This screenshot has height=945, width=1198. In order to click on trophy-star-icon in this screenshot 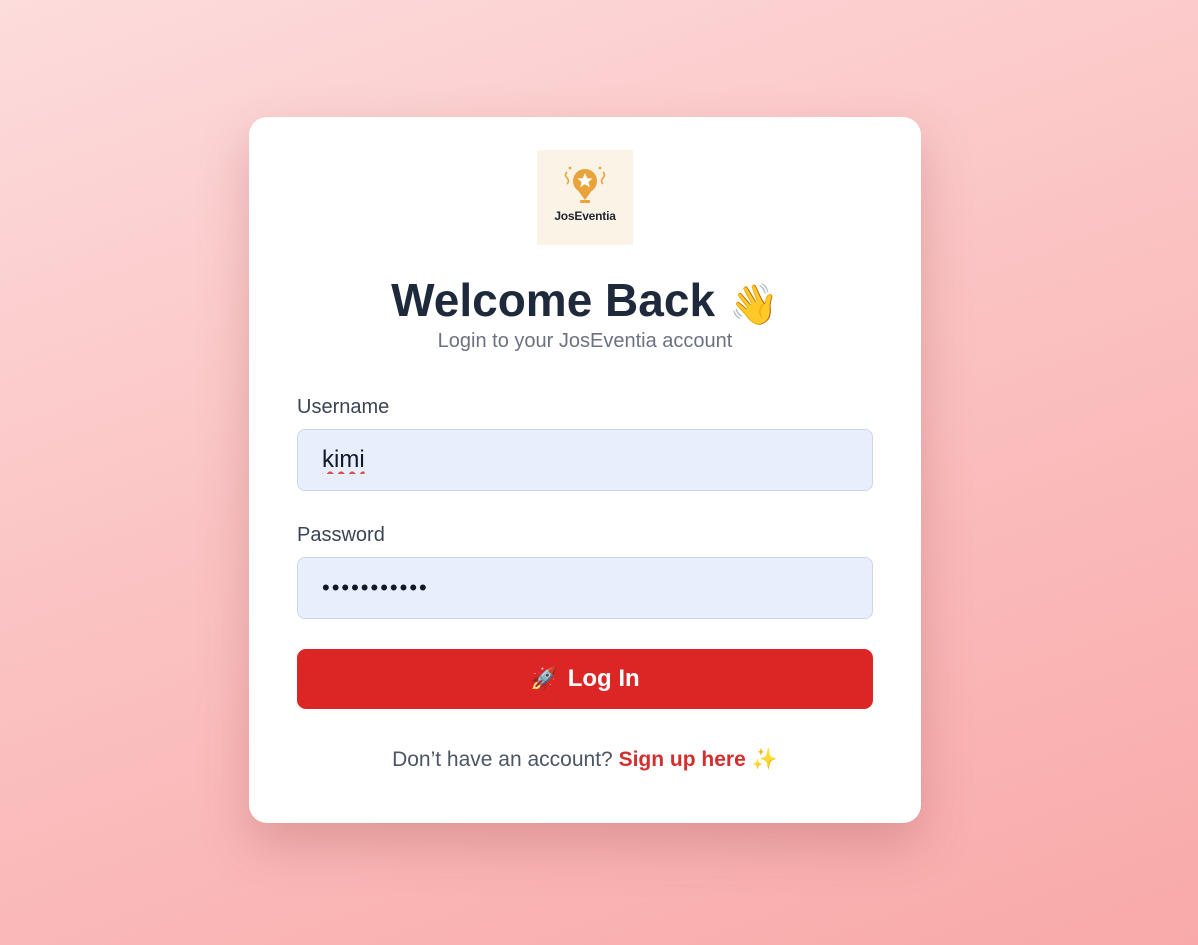, I will do `click(585, 184)`.